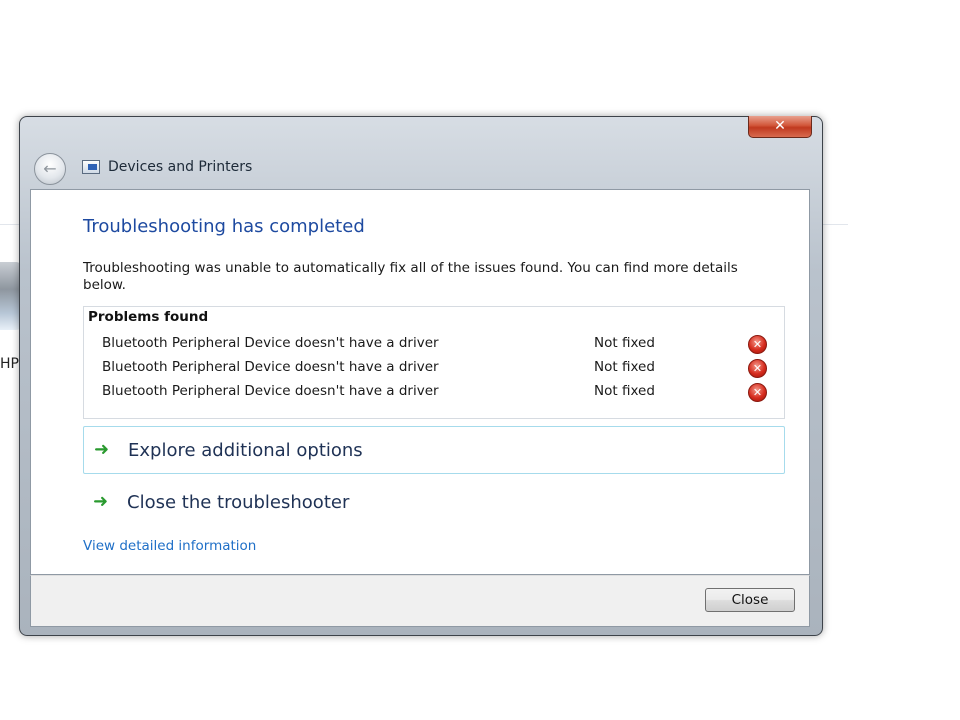 Image resolution: width=960 pixels, height=720 pixels. Describe the element at coordinates (224, 226) in the screenshot. I see `page-title: Troubleshooting has completed` at that location.